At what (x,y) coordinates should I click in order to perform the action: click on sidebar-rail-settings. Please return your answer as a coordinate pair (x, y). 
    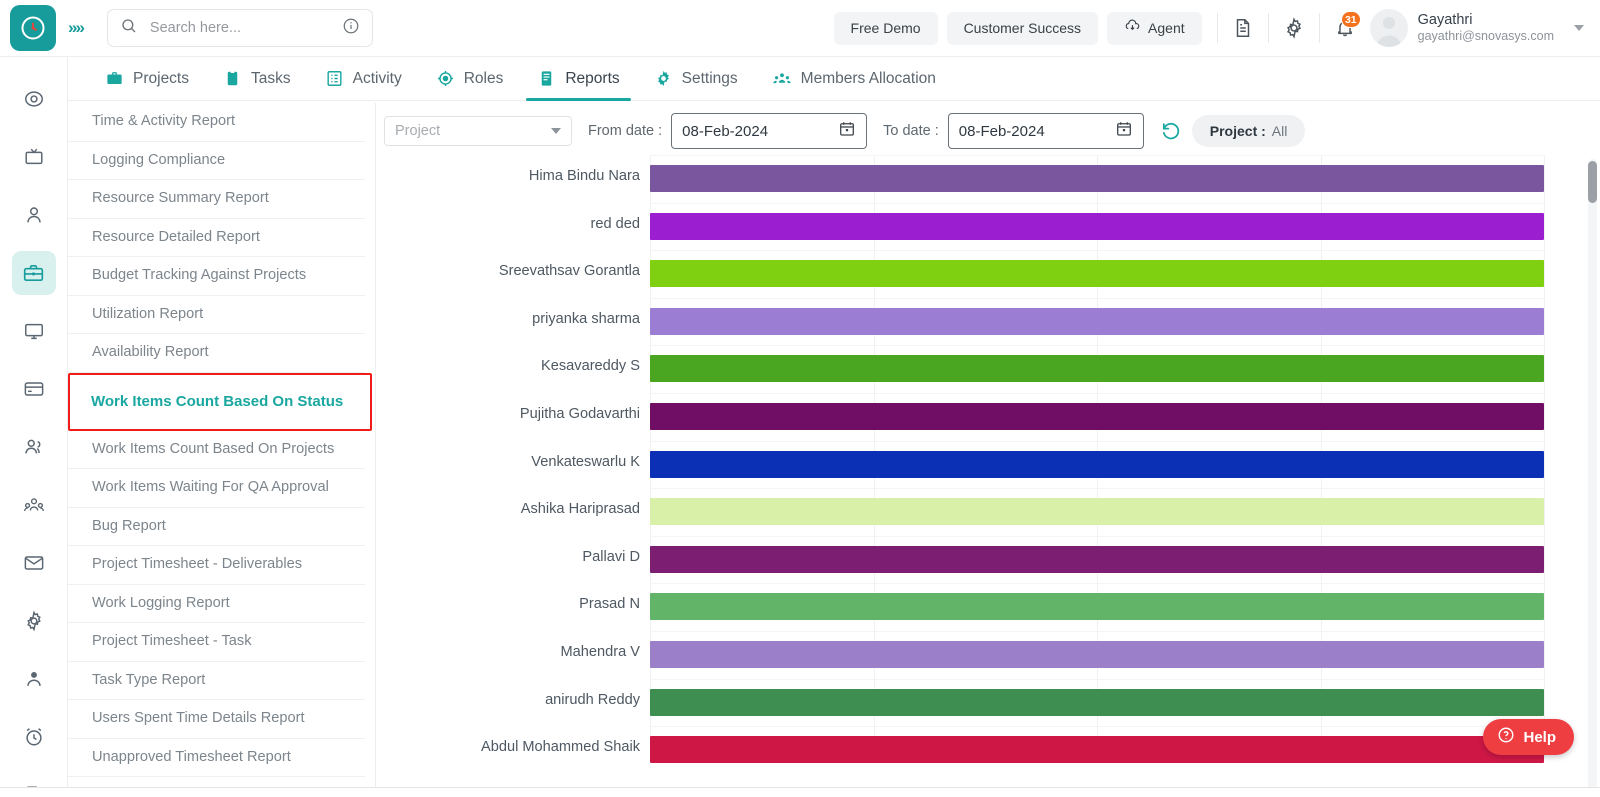
    Looking at the image, I should click on (34, 621).